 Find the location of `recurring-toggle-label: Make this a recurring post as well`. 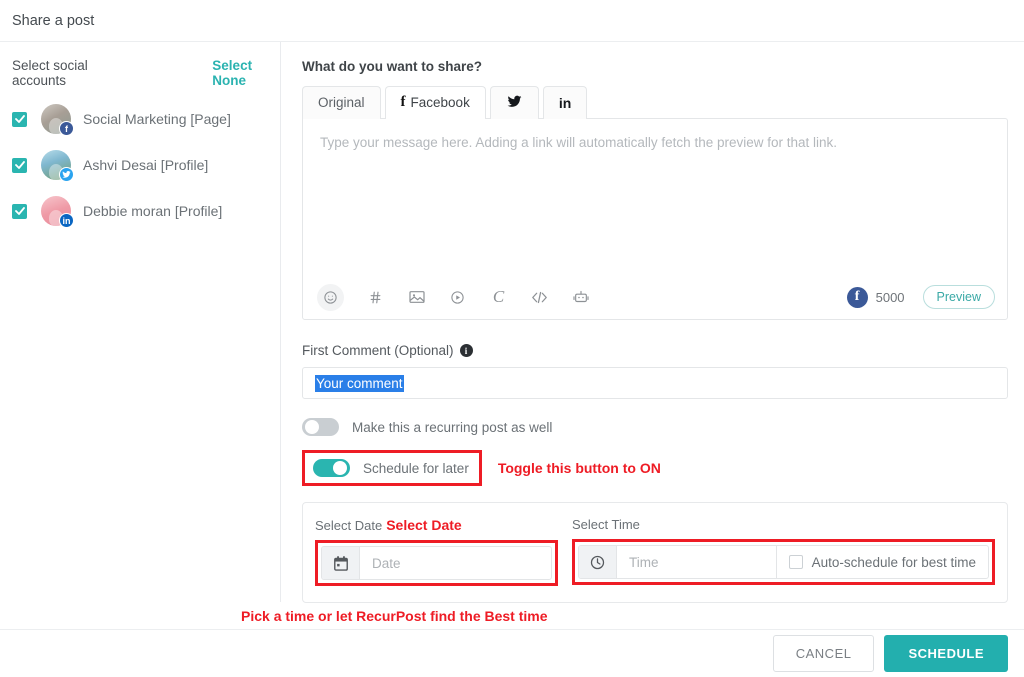

recurring-toggle-label: Make this a recurring post as well is located at coordinates (452, 427).